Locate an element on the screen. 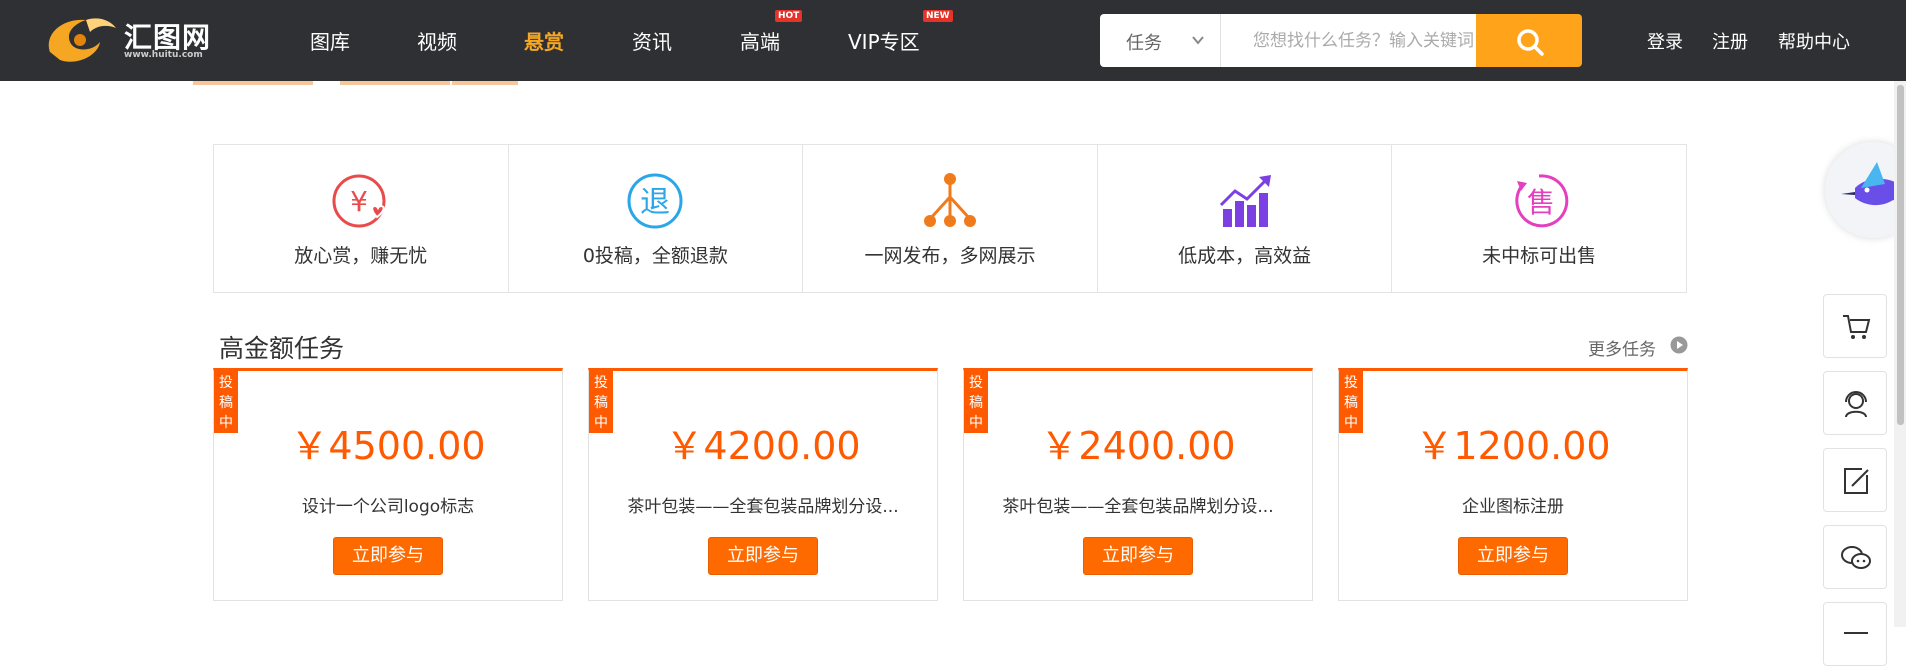  wechat-icon is located at coordinates (1856, 557).